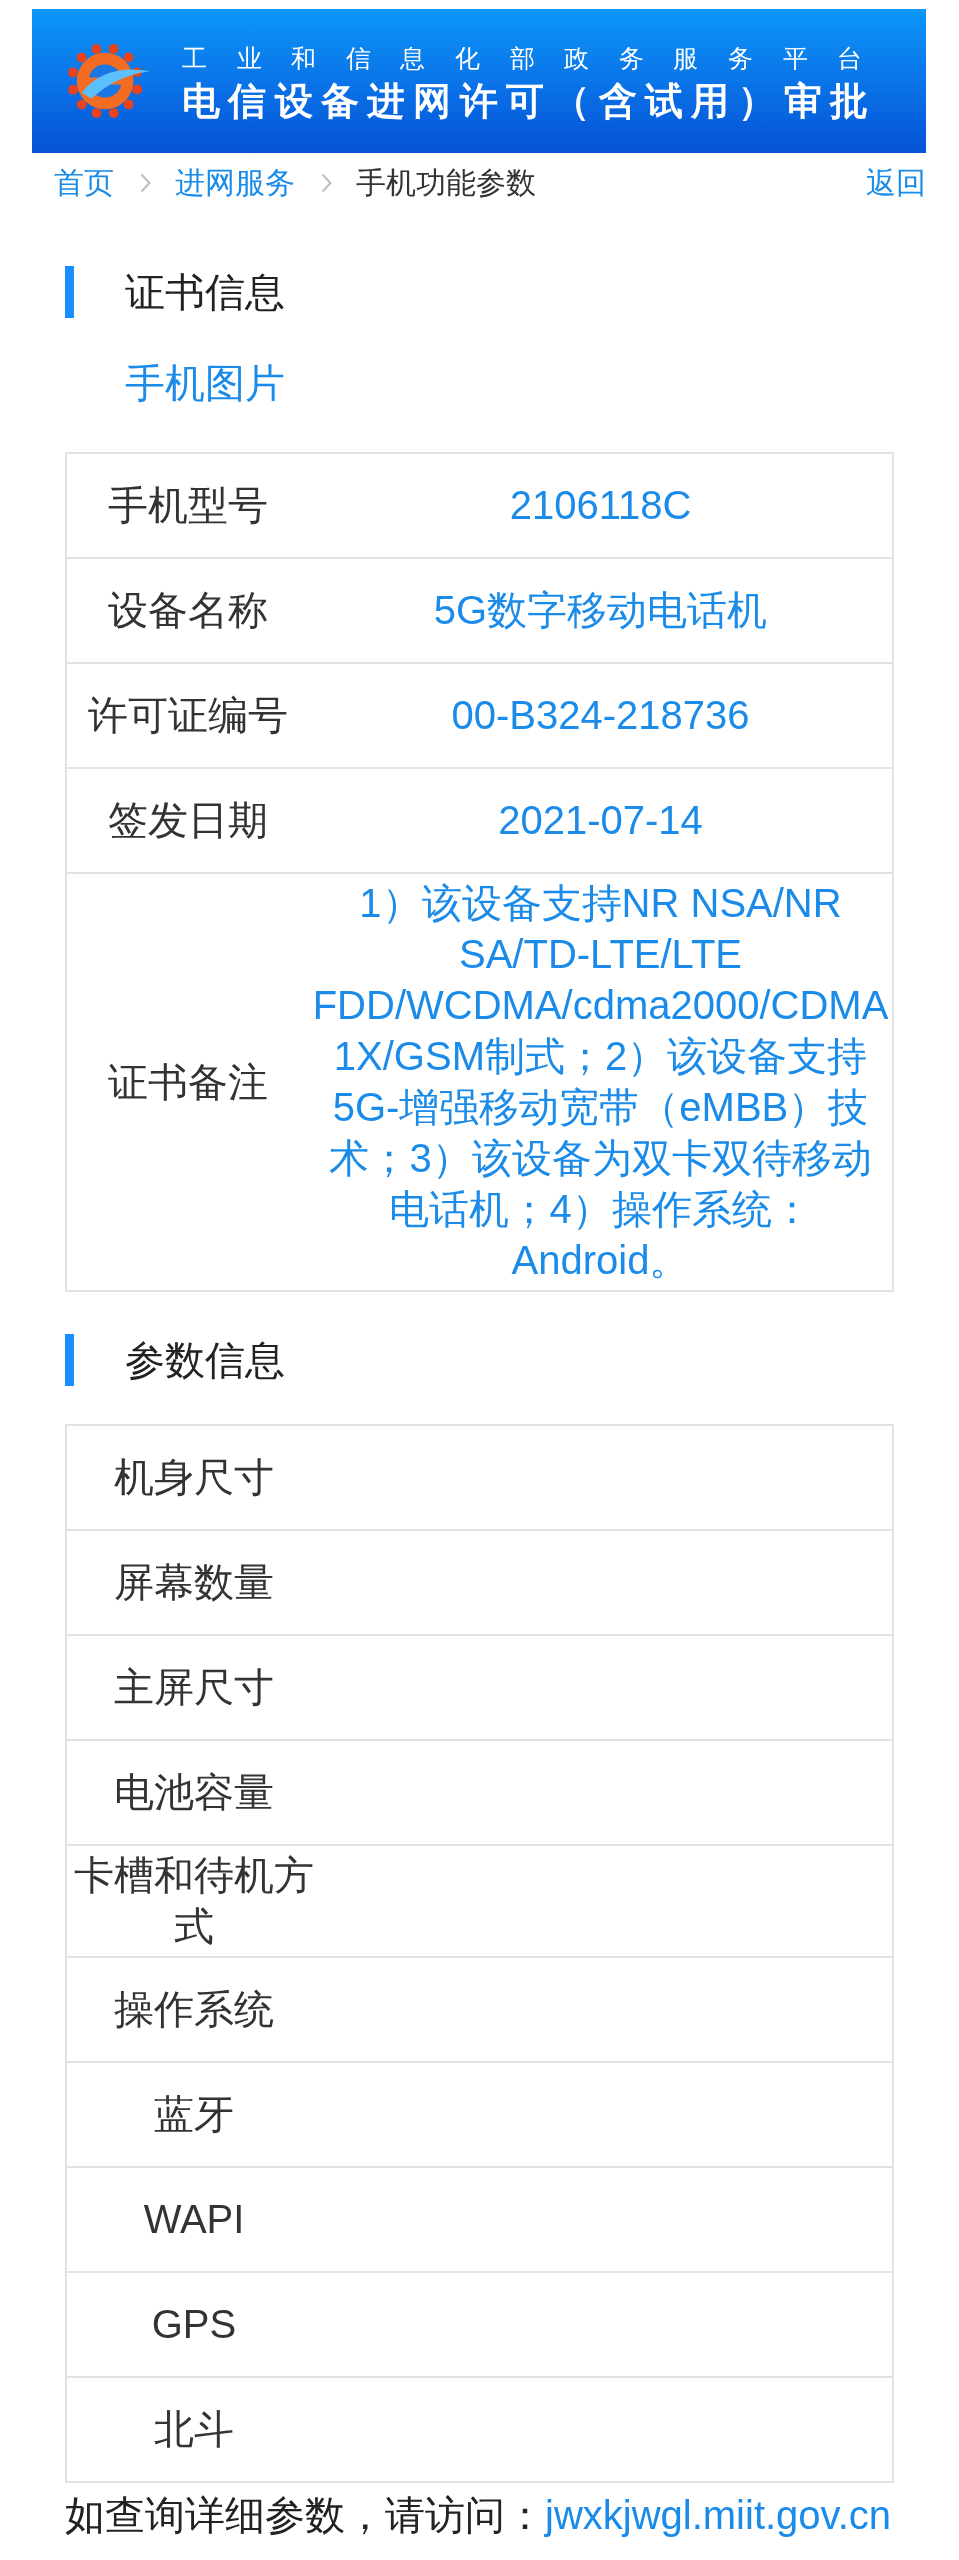 The image size is (959, 2560). What do you see at coordinates (194, 2219) in the screenshot?
I see `parameter-label: WAPI` at bounding box center [194, 2219].